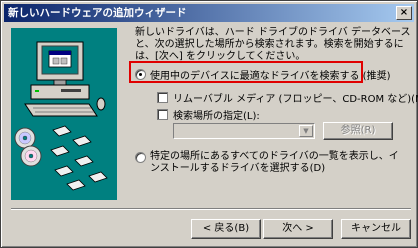 The height and width of the screenshot is (248, 418). Describe the element at coordinates (306, 131) in the screenshot. I see `chevron-down-icon: ▼` at that location.